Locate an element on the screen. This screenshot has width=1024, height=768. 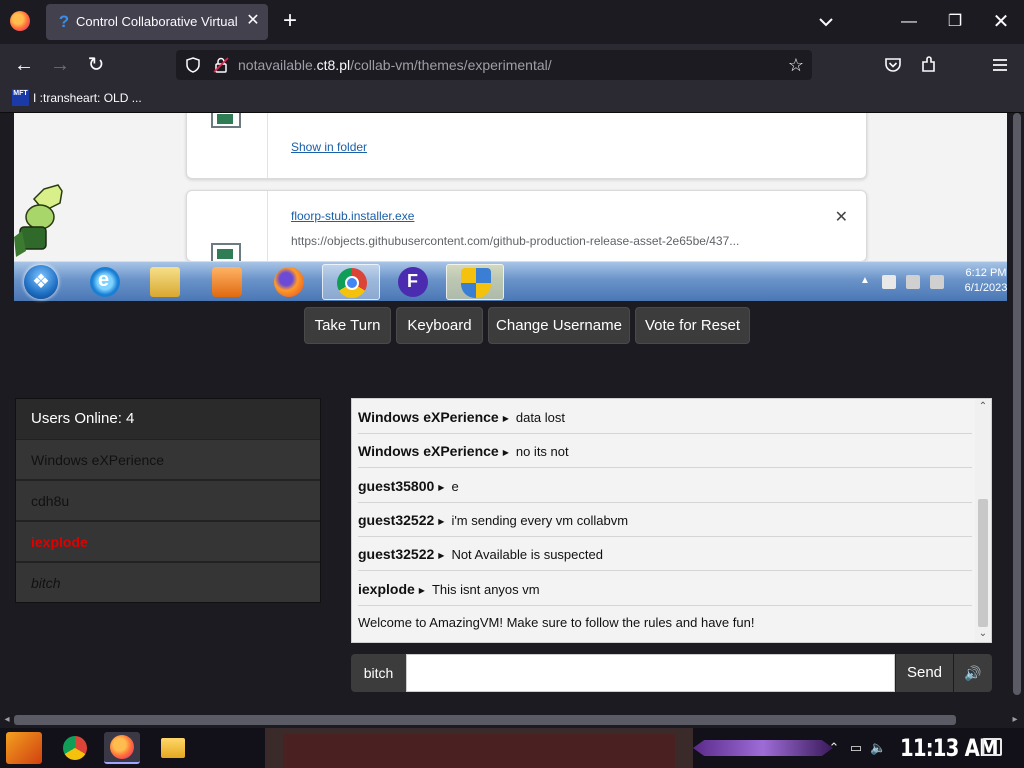
chat-message: guest32522 ▶ i'm sending every vm collabvm is located at coordinates (665, 520).